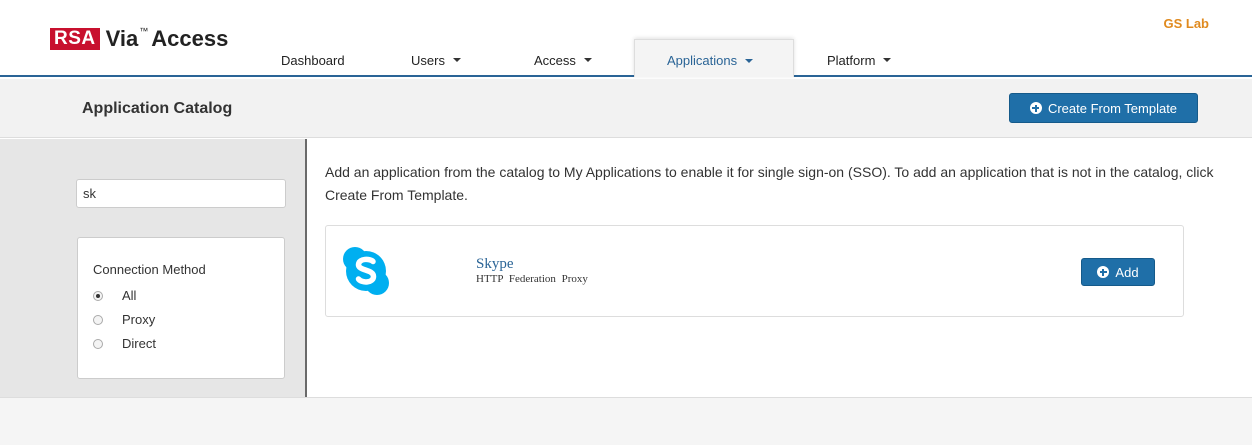 Image resolution: width=1252 pixels, height=445 pixels. Describe the element at coordinates (428, 60) in the screenshot. I see `nav-users-label: Users` at that location.